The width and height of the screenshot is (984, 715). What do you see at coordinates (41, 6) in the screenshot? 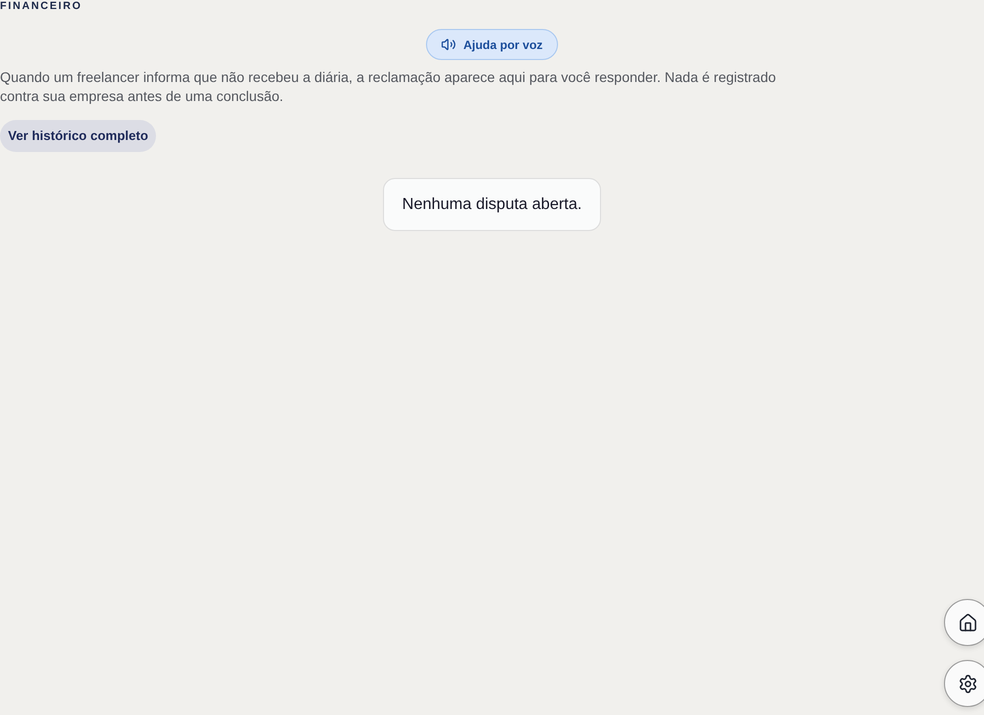
I see `section-label: FINANCEIRO` at bounding box center [41, 6].